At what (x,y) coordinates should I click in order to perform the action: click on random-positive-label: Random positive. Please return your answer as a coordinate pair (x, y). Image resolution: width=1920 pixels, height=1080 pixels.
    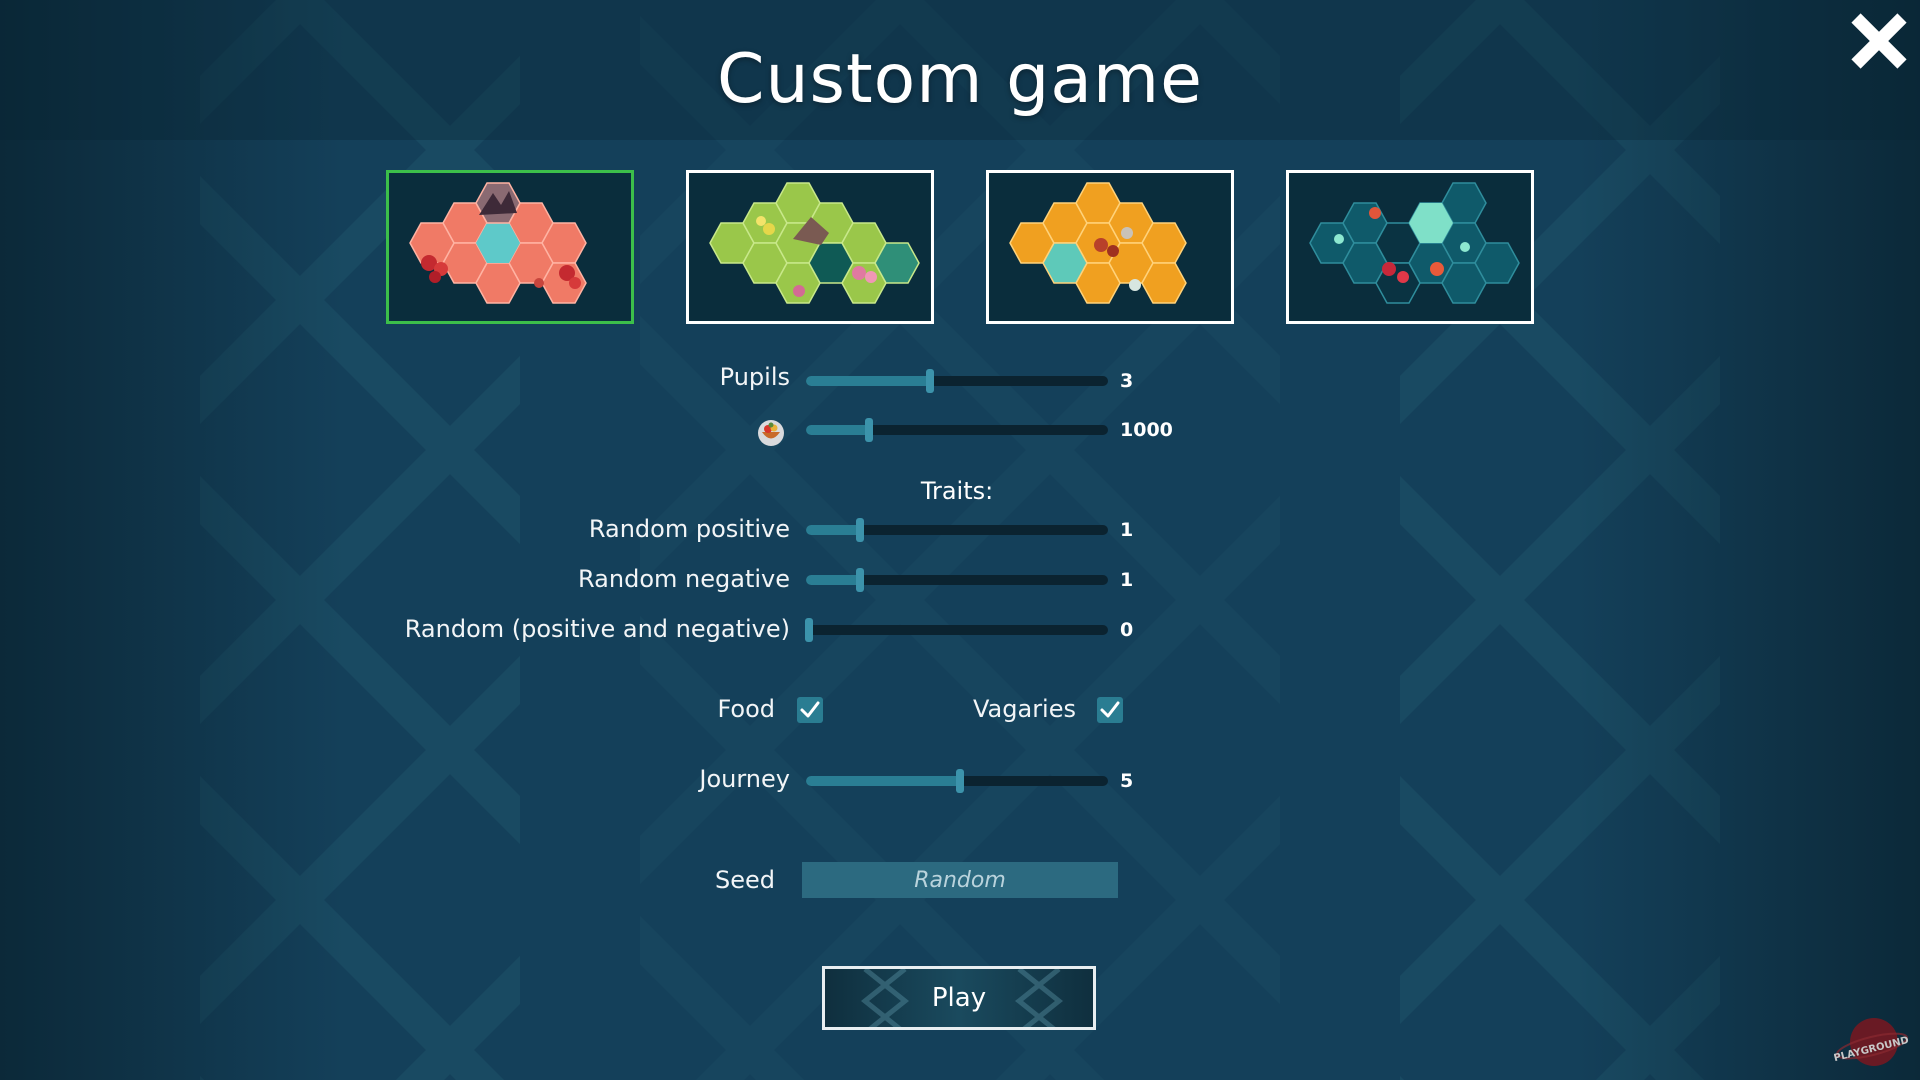
    Looking at the image, I should click on (689, 529).